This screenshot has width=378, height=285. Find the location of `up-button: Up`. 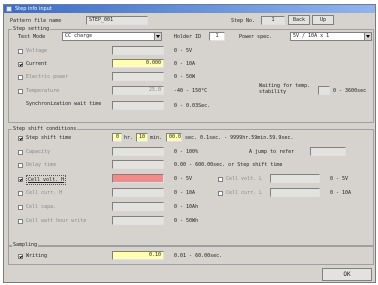

up-button: Up is located at coordinates (323, 20).